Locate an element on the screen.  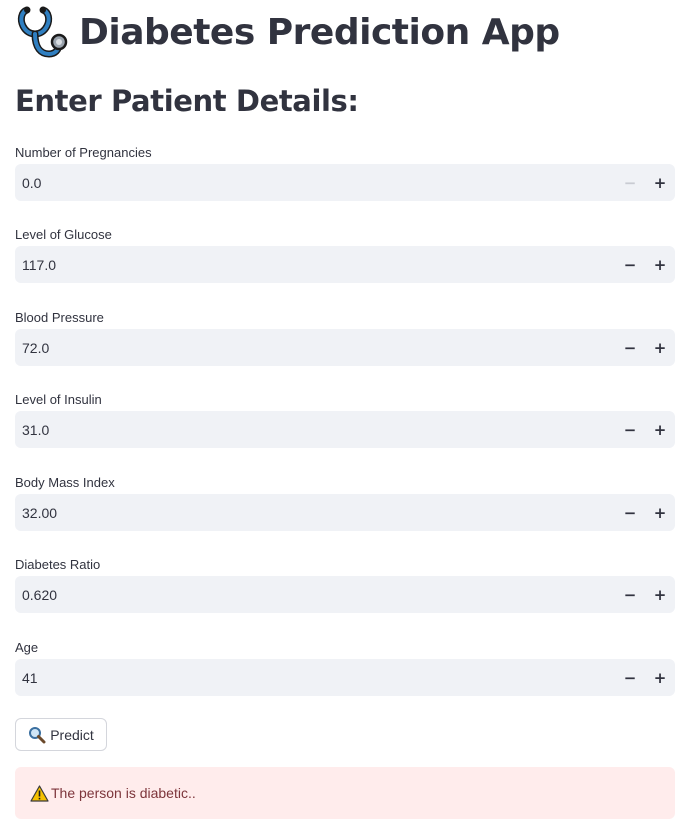
field-blood-pressure: Blood Pressure 72.0 − + is located at coordinates (345, 337).